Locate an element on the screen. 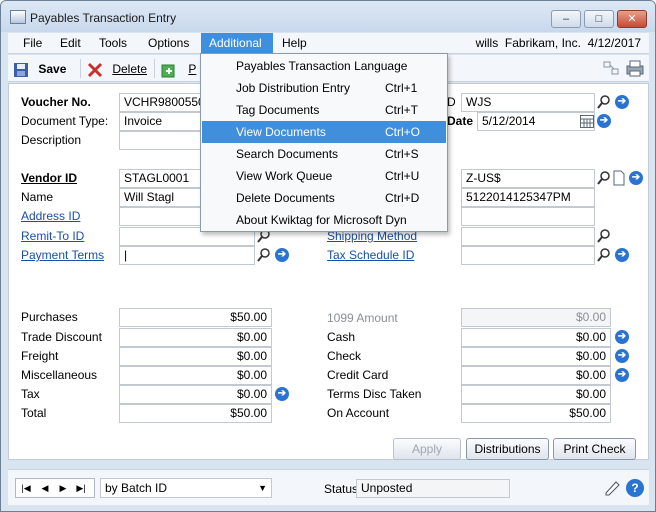  currency-field: Z-US$ is located at coordinates (528, 178).